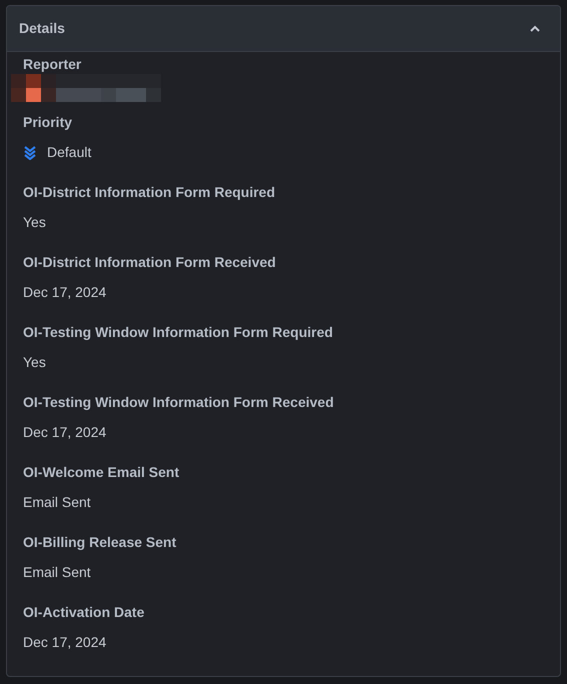 Image resolution: width=567 pixels, height=684 pixels. Describe the element at coordinates (83, 612) in the screenshot. I see `field-label: OI-Activation Date` at that location.